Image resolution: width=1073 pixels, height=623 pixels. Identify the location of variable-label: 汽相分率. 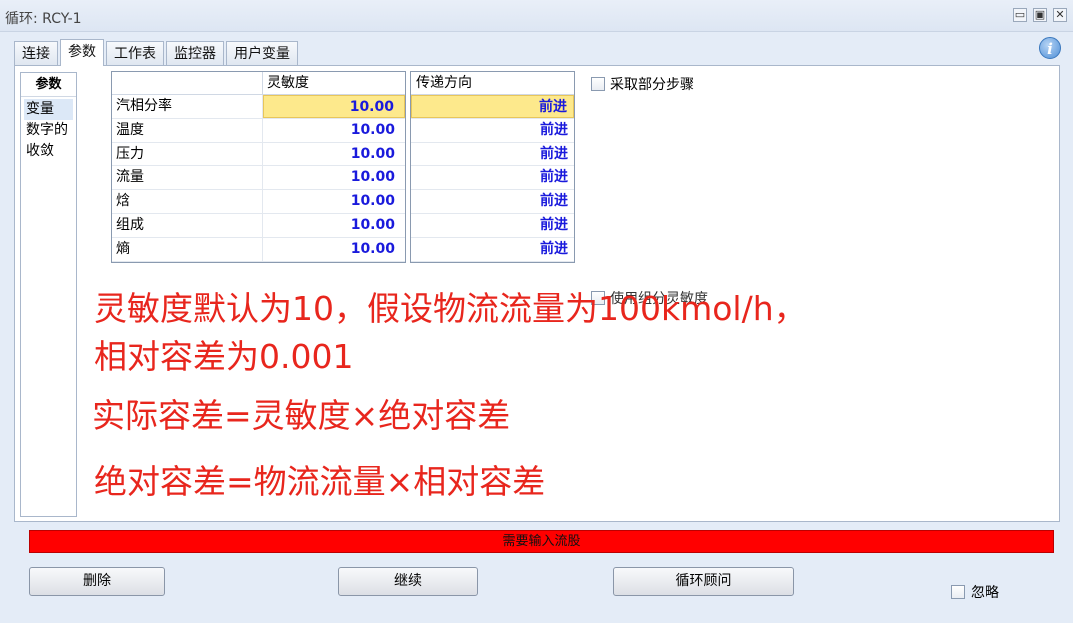
(187, 106).